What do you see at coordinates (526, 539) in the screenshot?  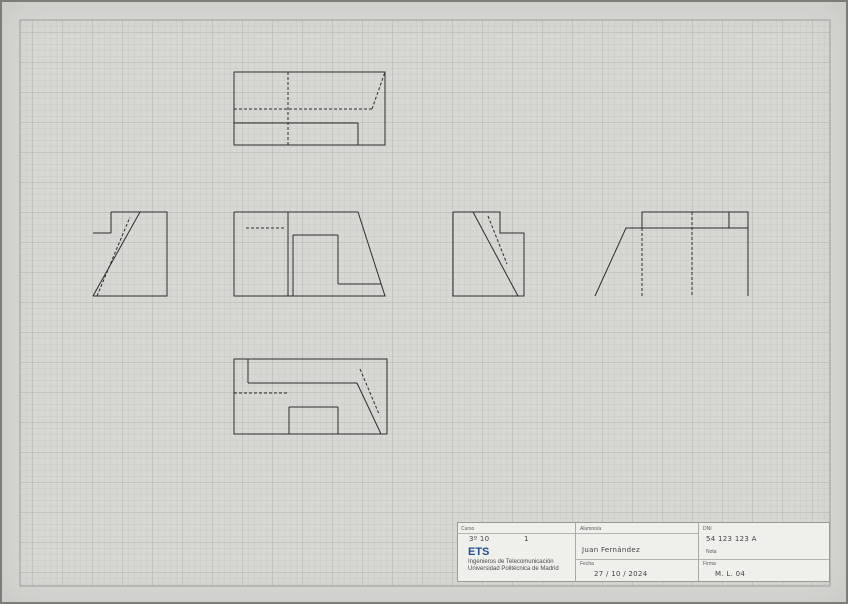 I see `group-value: 1` at bounding box center [526, 539].